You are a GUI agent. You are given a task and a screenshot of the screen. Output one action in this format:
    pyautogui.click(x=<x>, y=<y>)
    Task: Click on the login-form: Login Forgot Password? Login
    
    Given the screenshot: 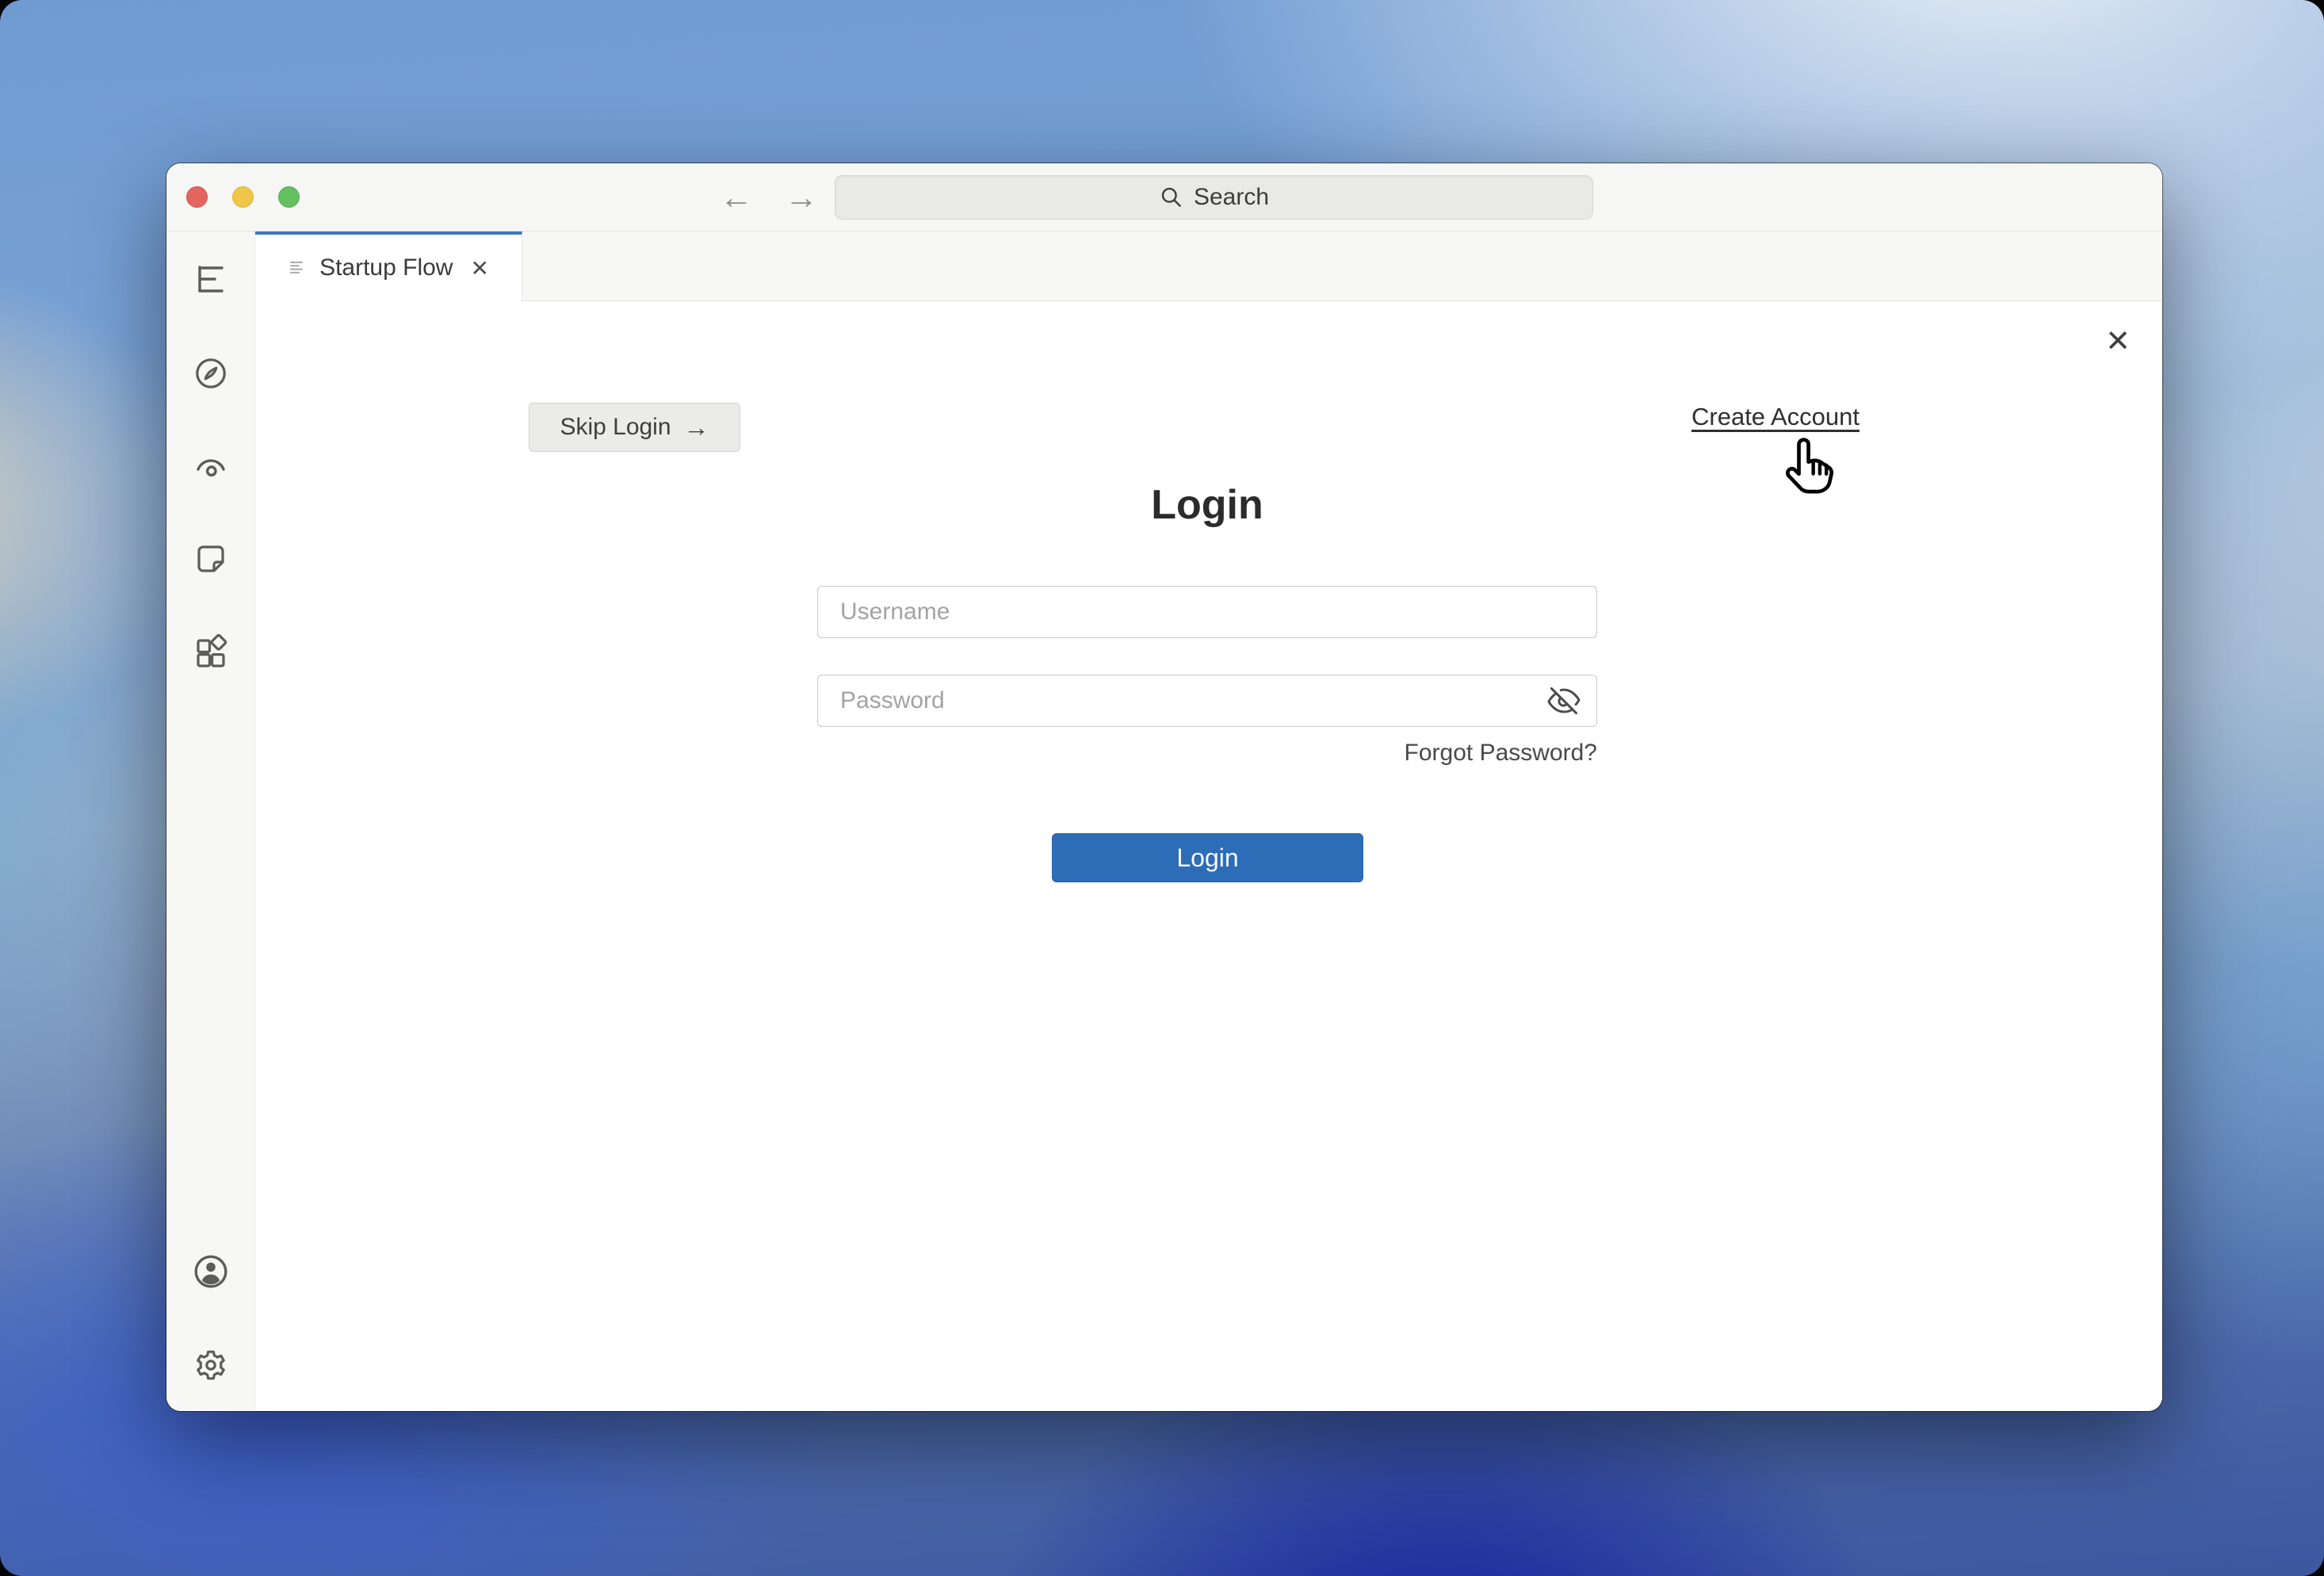 What is the action you would take?
    pyautogui.click(x=1207, y=681)
    